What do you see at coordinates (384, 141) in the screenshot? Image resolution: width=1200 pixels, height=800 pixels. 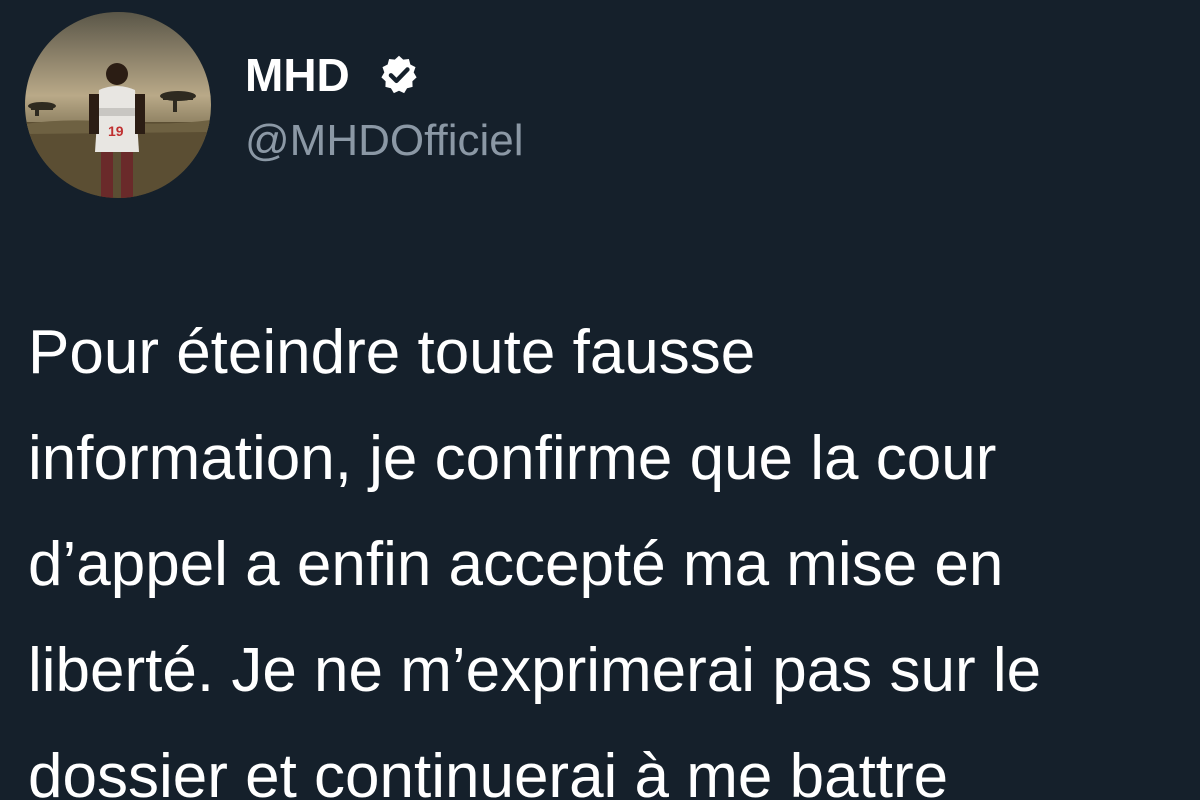 I see `author-handle: @MHDOfficiel` at bounding box center [384, 141].